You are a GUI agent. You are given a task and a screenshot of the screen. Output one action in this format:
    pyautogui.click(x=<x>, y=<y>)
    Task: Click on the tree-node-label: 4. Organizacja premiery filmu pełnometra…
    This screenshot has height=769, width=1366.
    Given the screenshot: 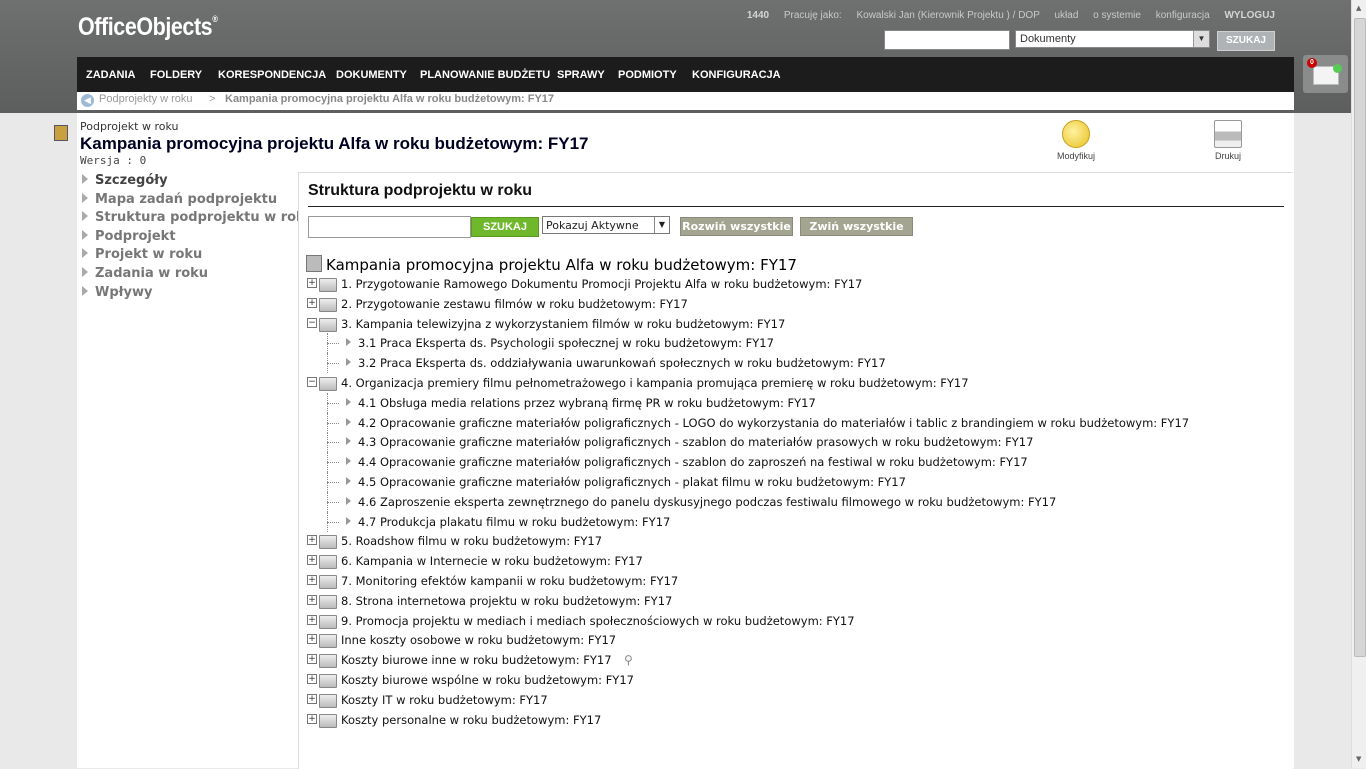 What is the action you would take?
    pyautogui.click(x=655, y=383)
    